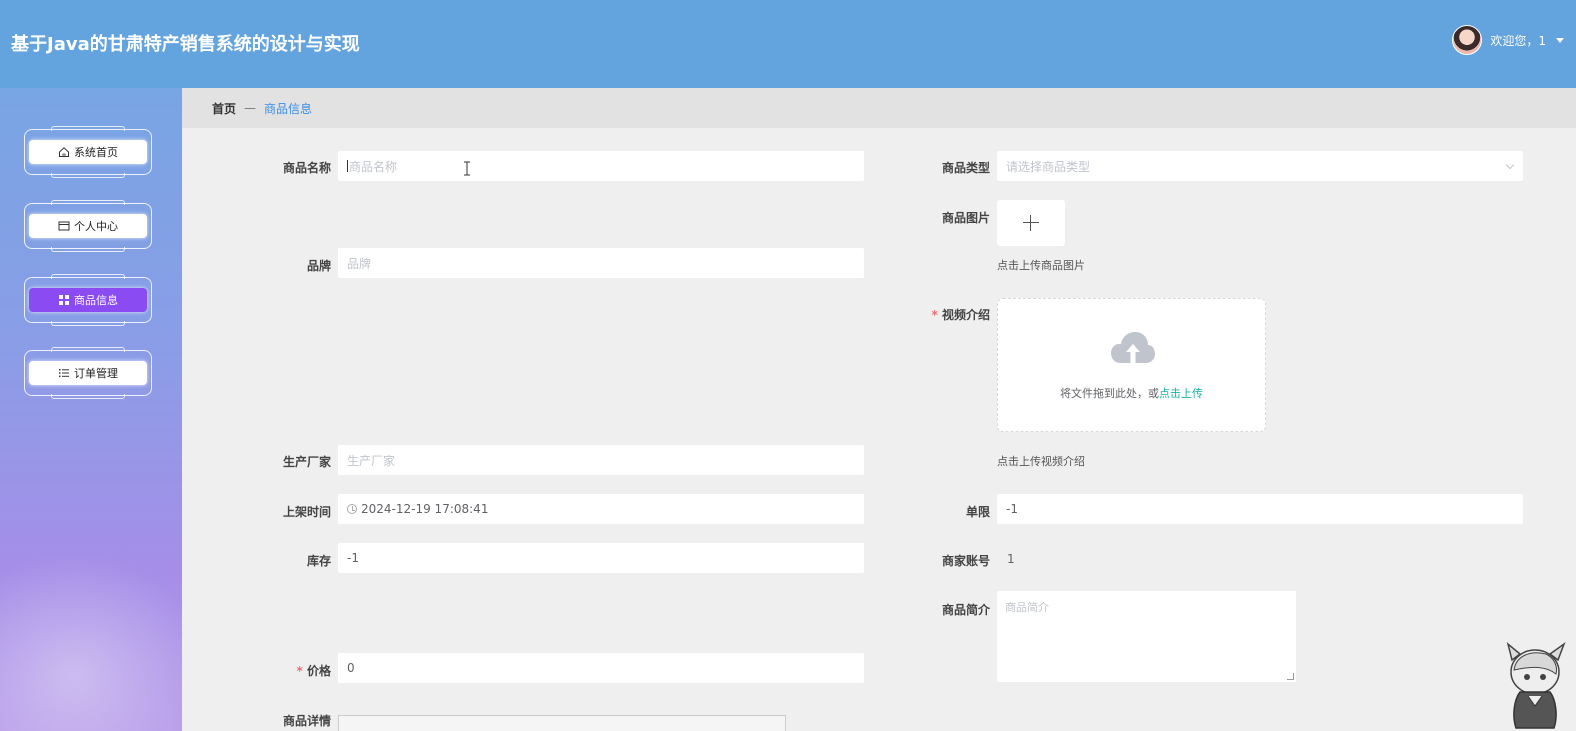 The height and width of the screenshot is (731, 1576). What do you see at coordinates (601, 668) in the screenshot?
I see `price-input: 0` at bounding box center [601, 668].